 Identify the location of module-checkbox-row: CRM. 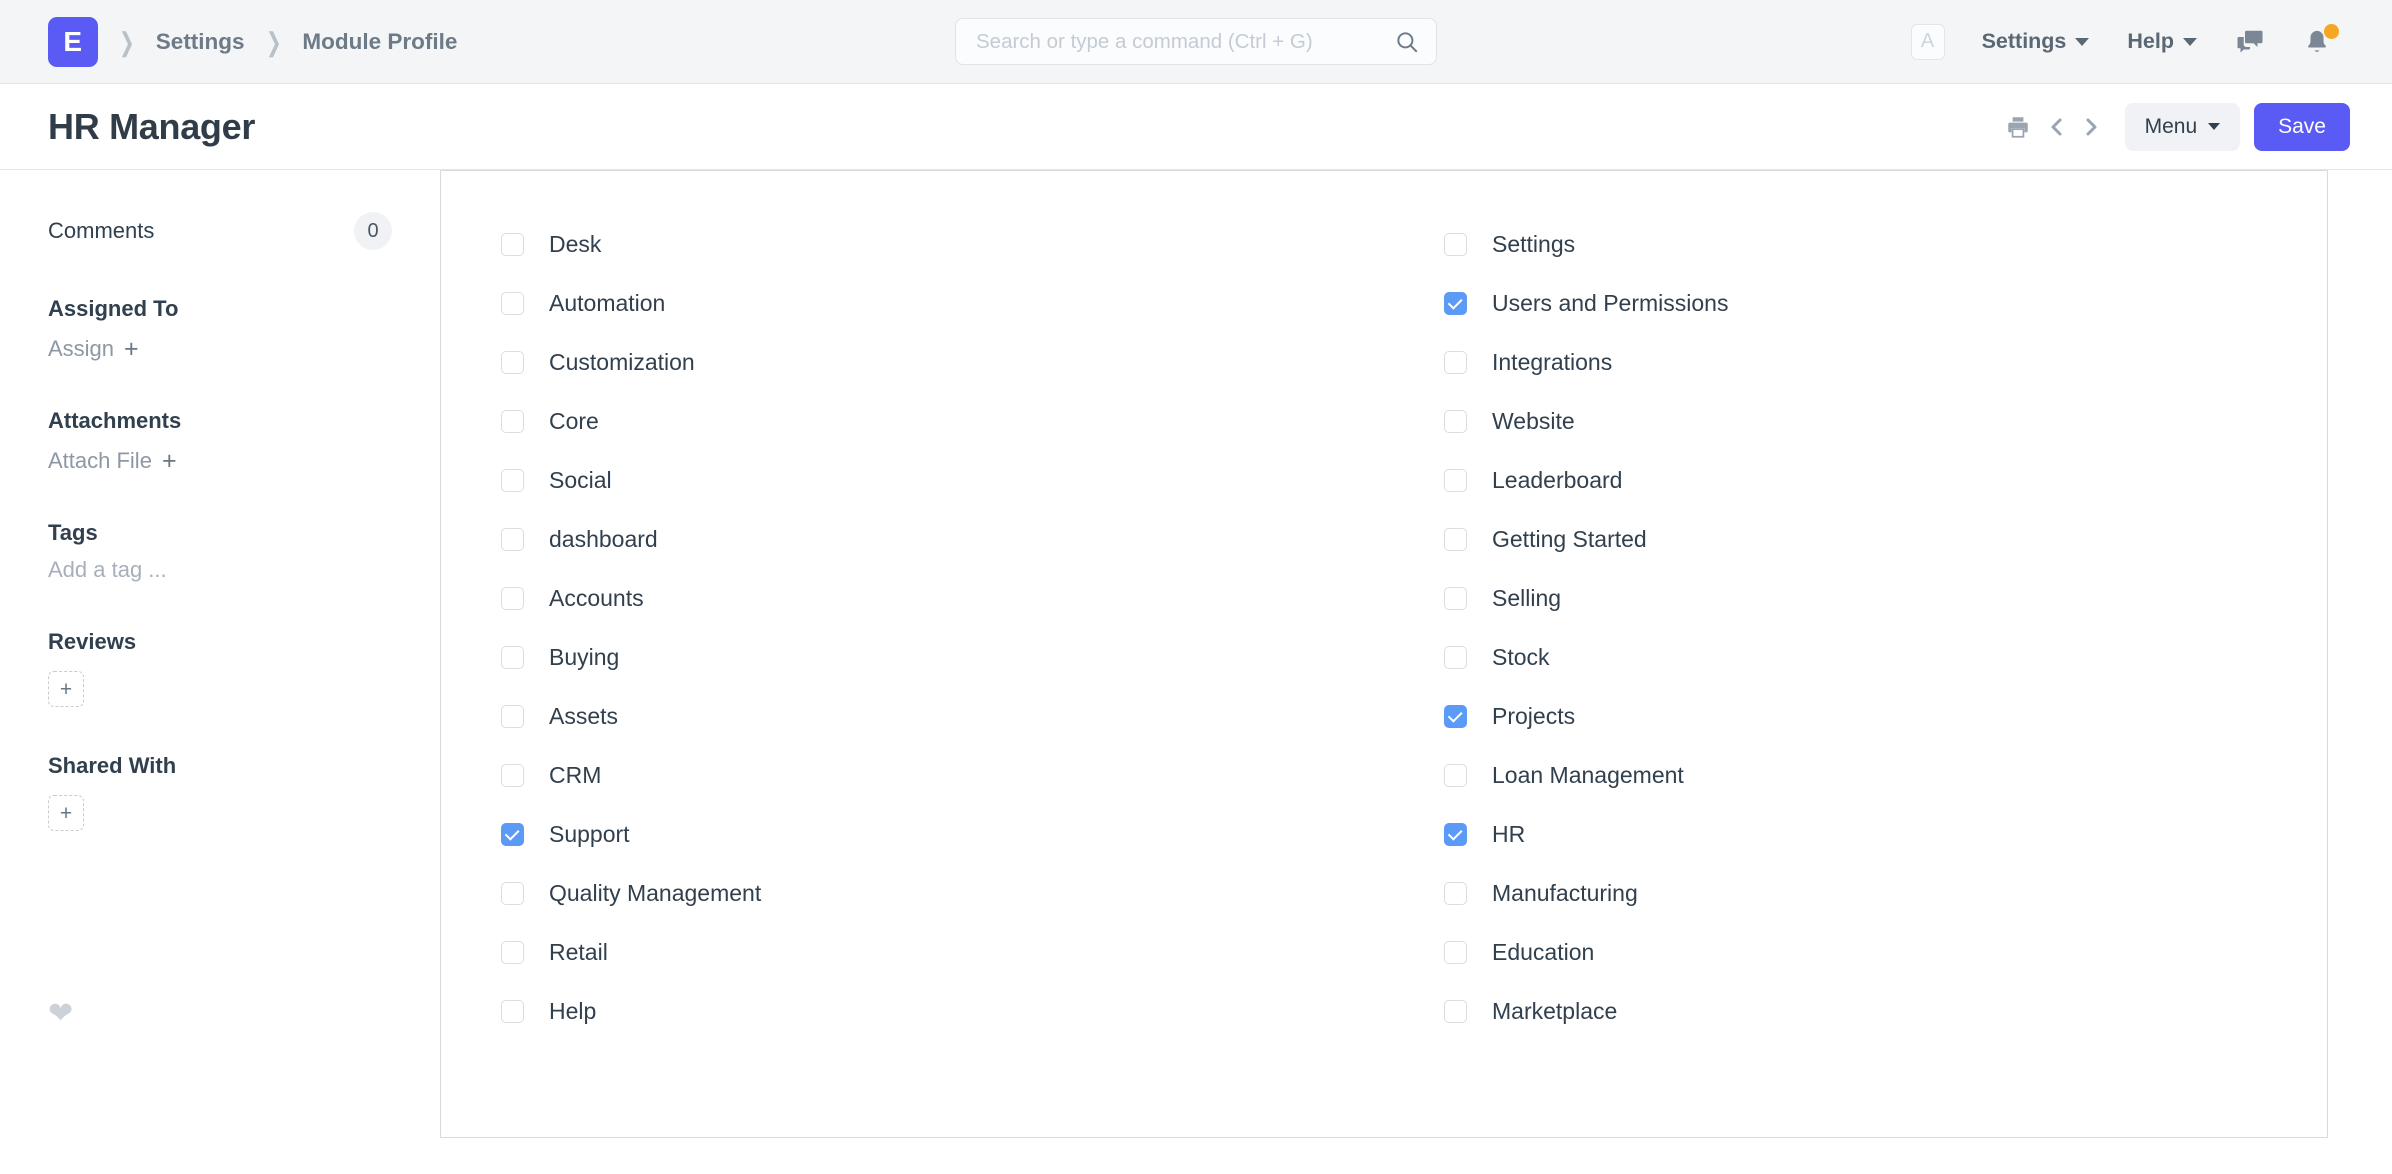
(942, 775).